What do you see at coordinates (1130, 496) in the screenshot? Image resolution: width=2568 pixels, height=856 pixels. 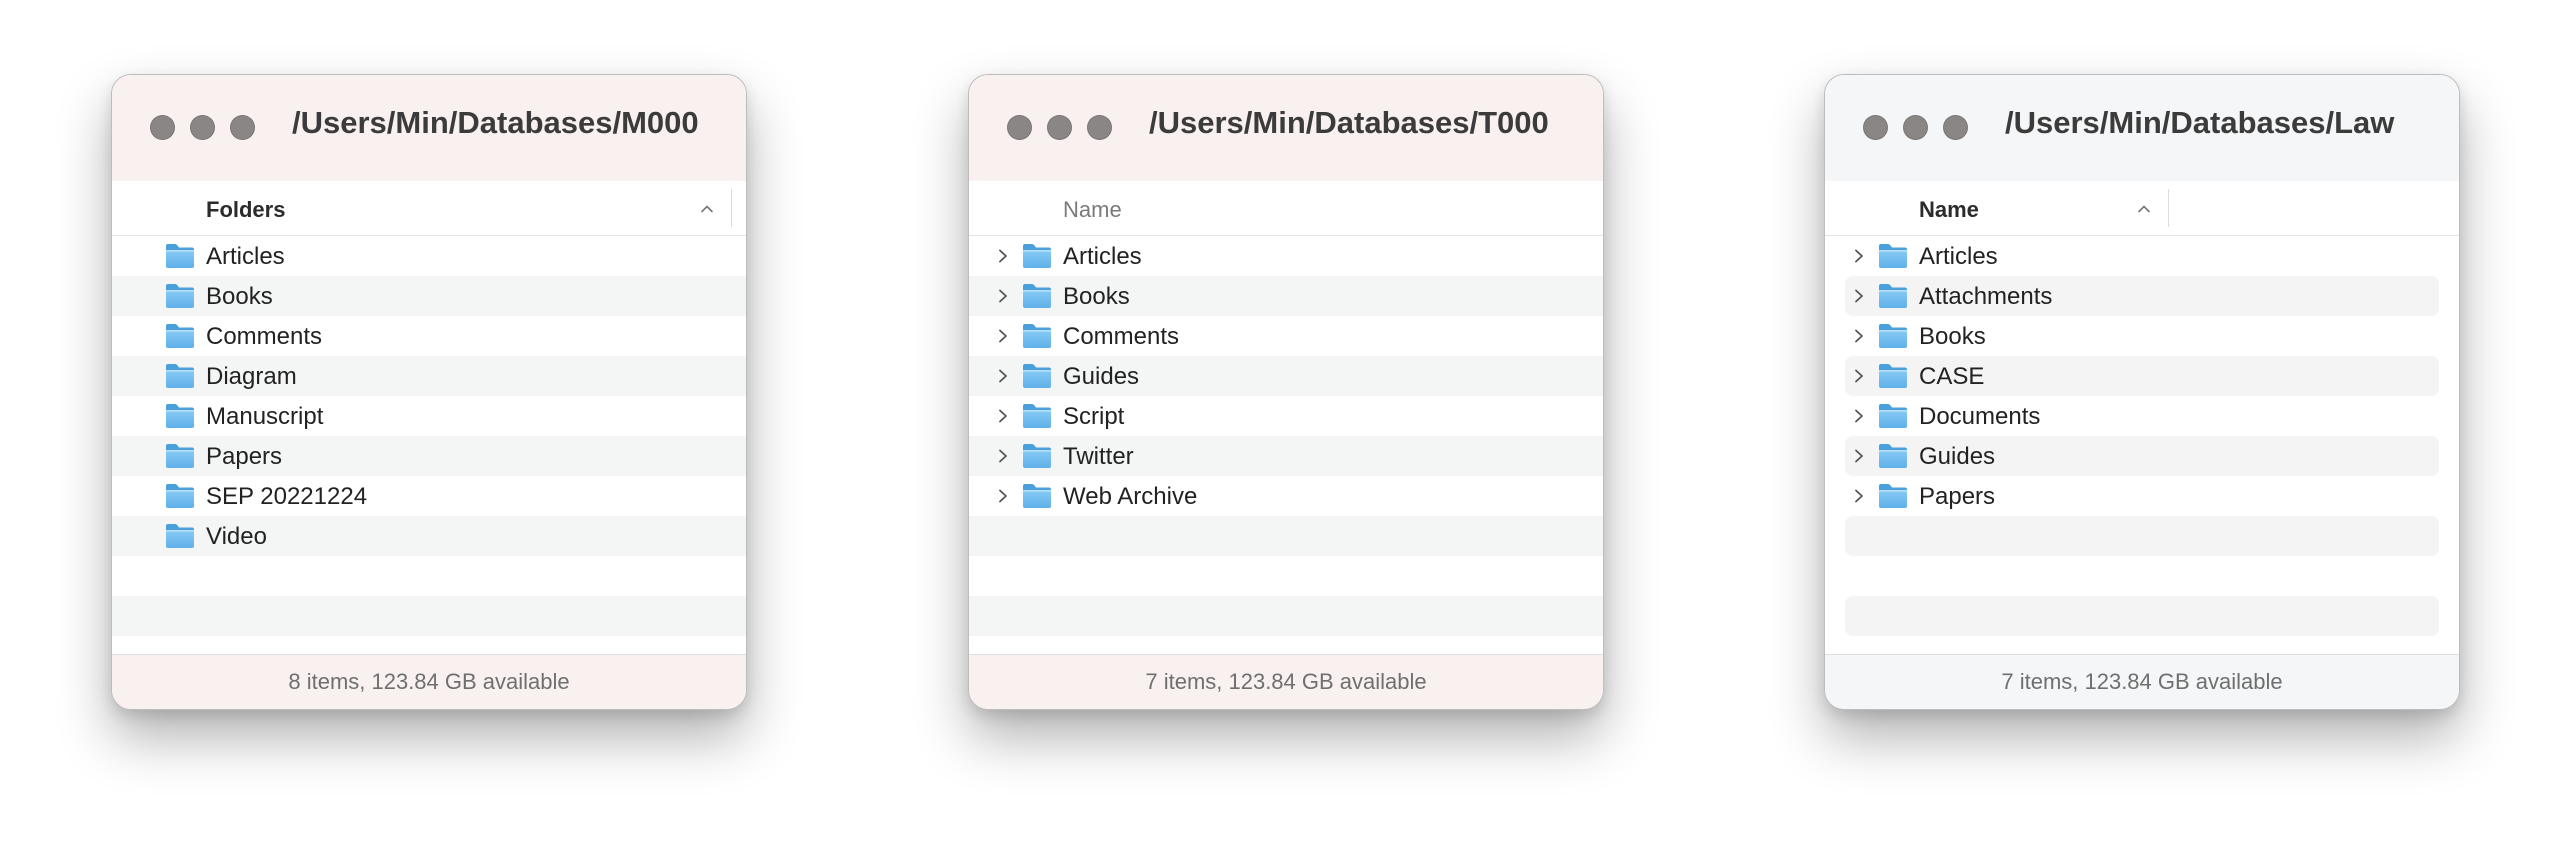 I see `item-label: Web Archive` at bounding box center [1130, 496].